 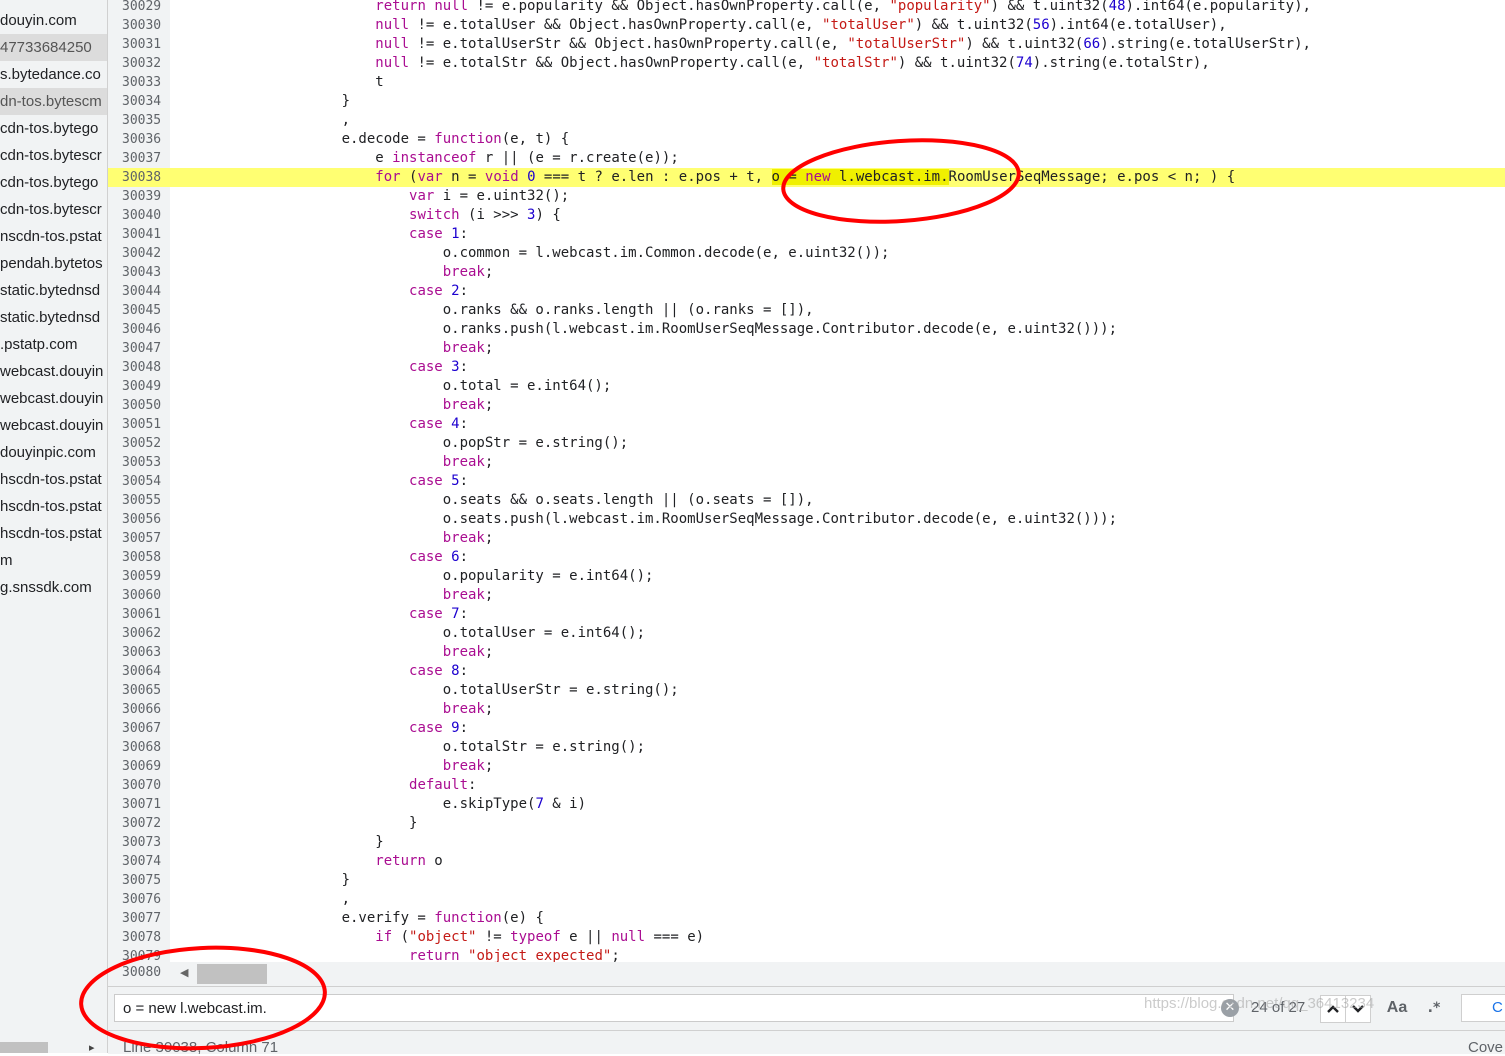 What do you see at coordinates (806, 918) in the screenshot?
I see `code-line: 30077 e.verify = function(e) {` at bounding box center [806, 918].